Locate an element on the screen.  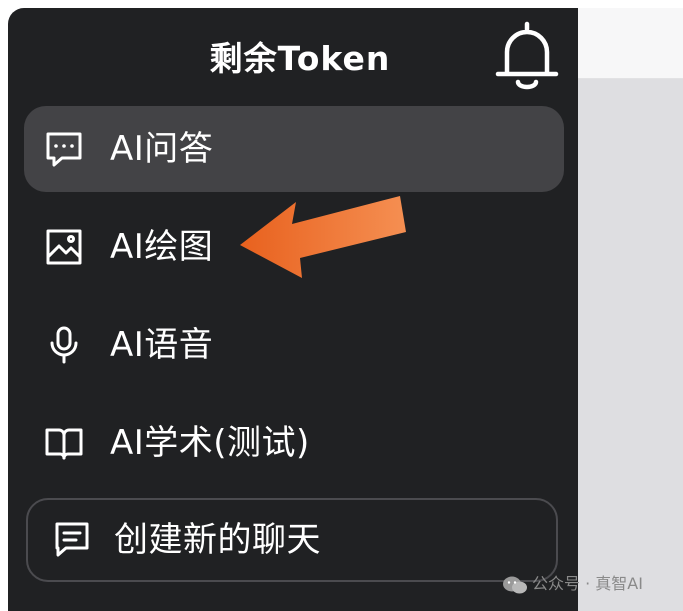
watermark: 公众号 · 真智AI is located at coordinates (572, 584).